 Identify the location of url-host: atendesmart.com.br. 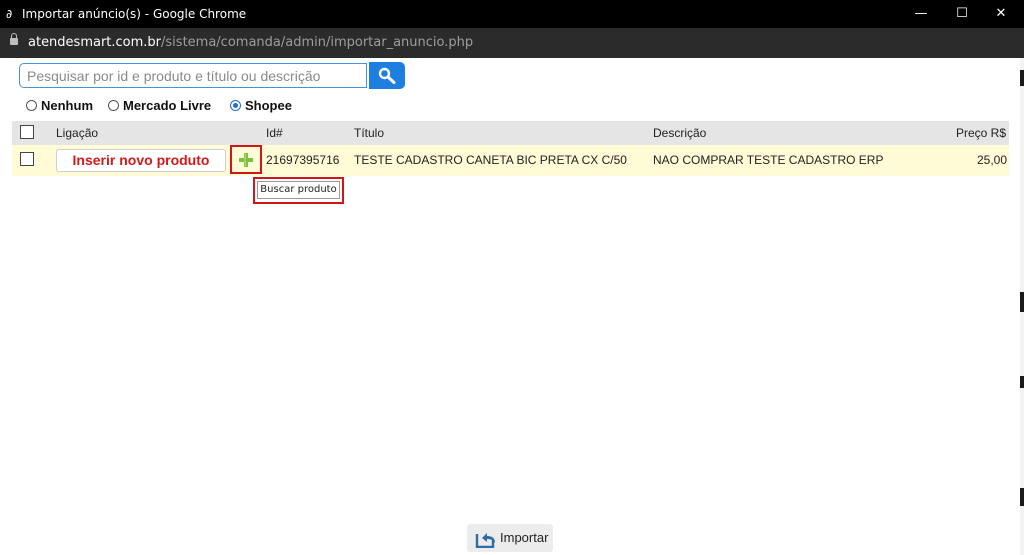
(95, 42).